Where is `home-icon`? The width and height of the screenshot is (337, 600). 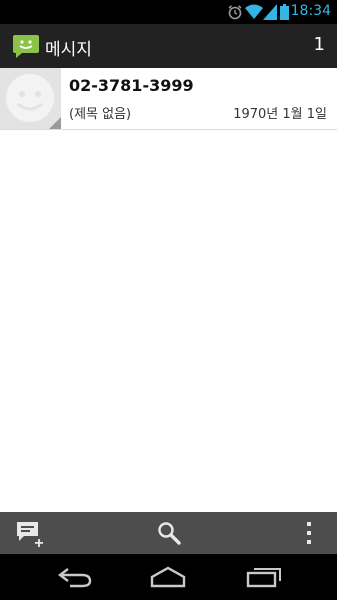
home-icon is located at coordinates (168, 579).